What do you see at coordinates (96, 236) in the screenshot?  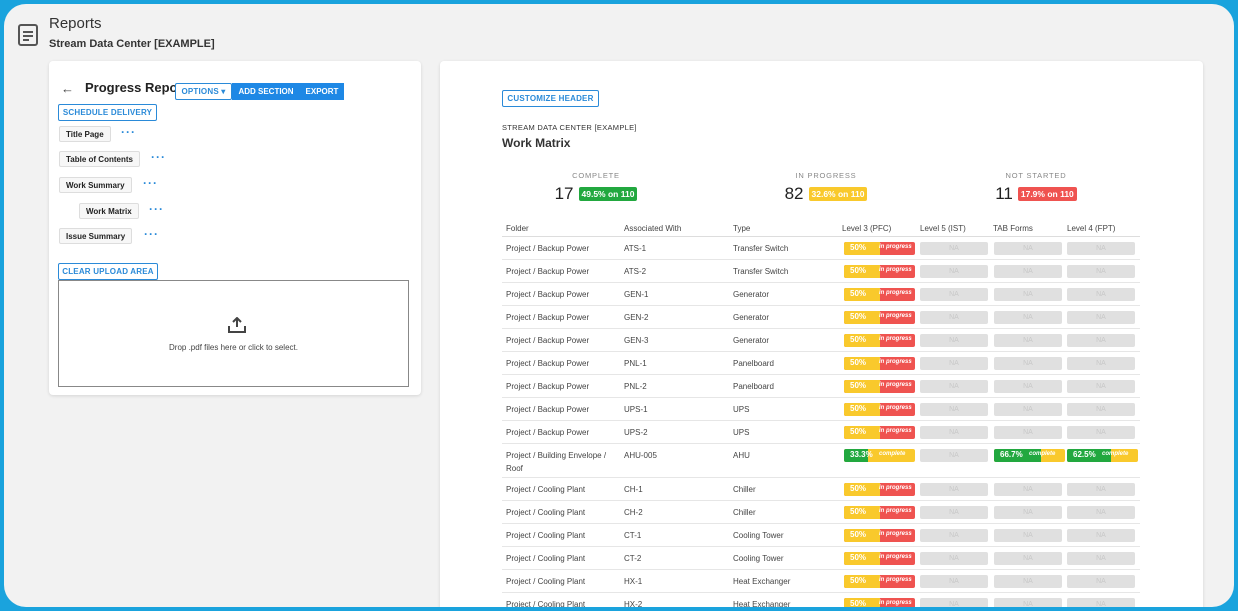 I see `section-issue-summary: Issue Summary` at bounding box center [96, 236].